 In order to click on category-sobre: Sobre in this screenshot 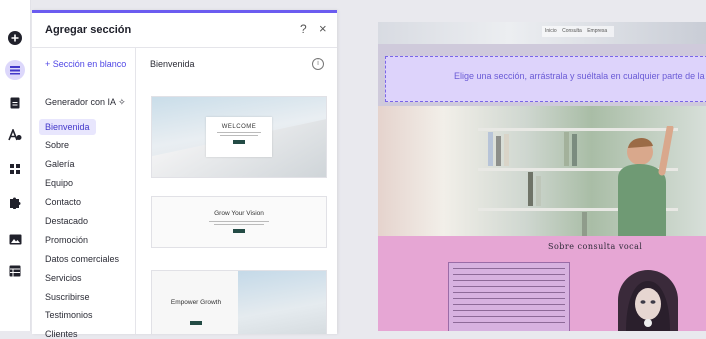, I will do `click(57, 145)`.